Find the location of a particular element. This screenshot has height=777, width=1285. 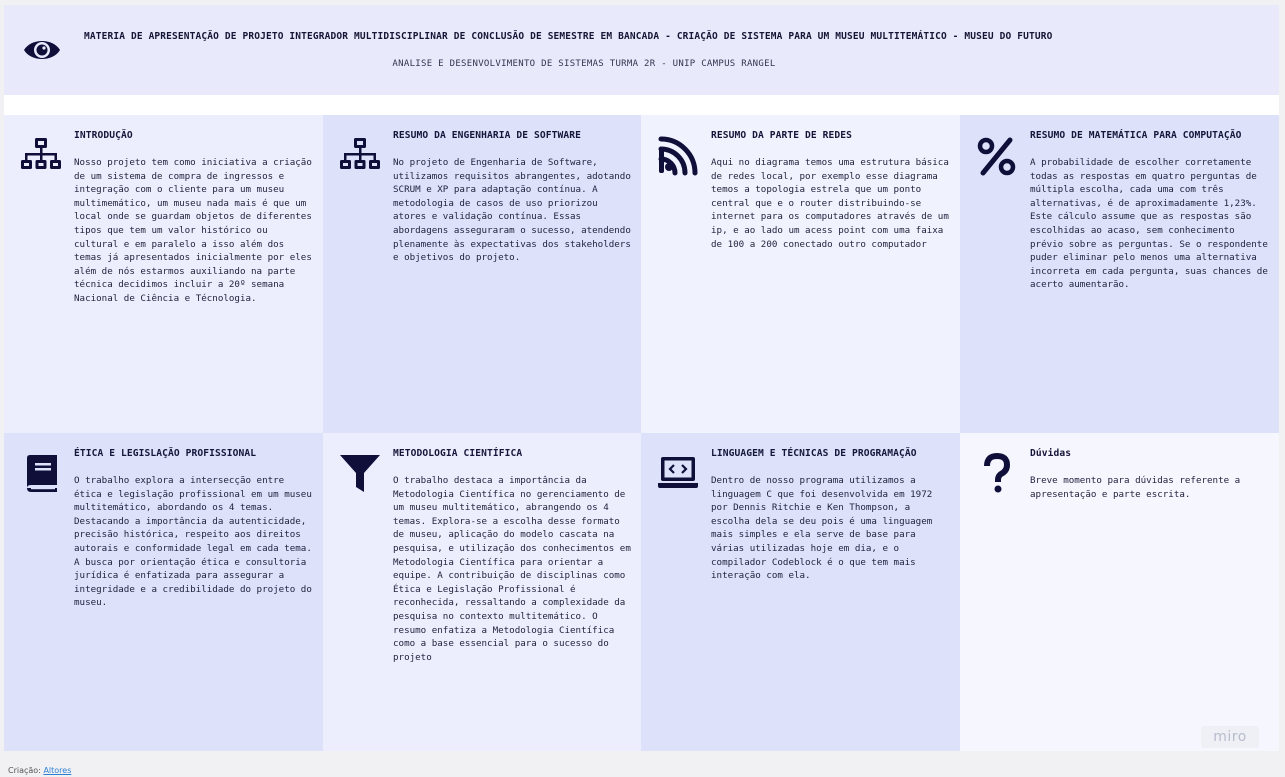

card-title: RESUMO DA ENGENHARIA DE SOFTWARE is located at coordinates (487, 135).